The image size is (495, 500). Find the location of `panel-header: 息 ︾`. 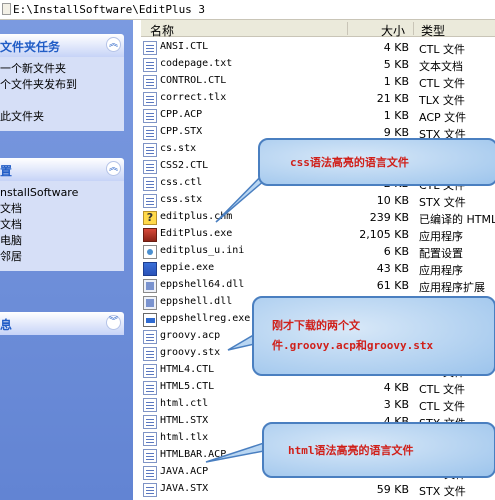

panel-header: 息 ︾ is located at coordinates (62, 323).